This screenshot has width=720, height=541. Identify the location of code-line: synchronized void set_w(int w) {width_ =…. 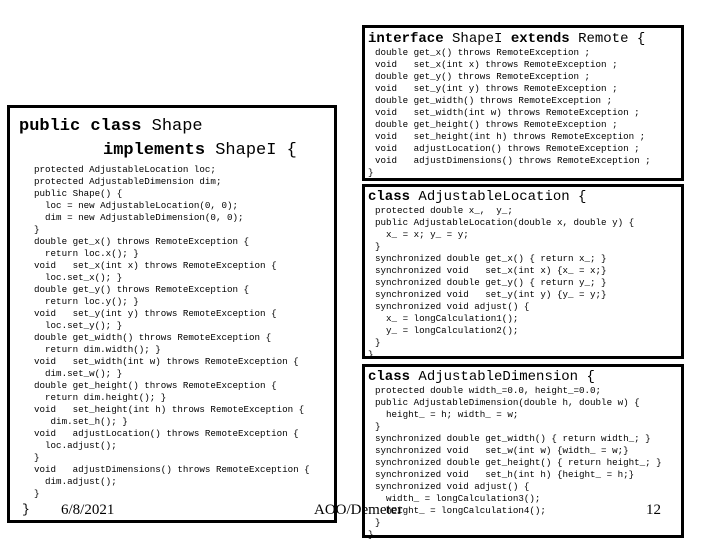
(502, 450).